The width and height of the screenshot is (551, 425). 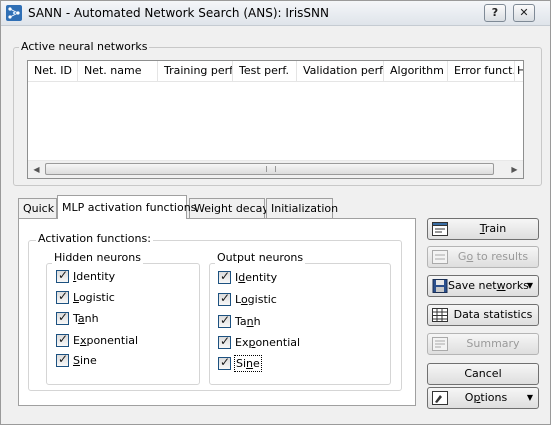 What do you see at coordinates (224, 341) in the screenshot?
I see `output-exponential-check` at bounding box center [224, 341].